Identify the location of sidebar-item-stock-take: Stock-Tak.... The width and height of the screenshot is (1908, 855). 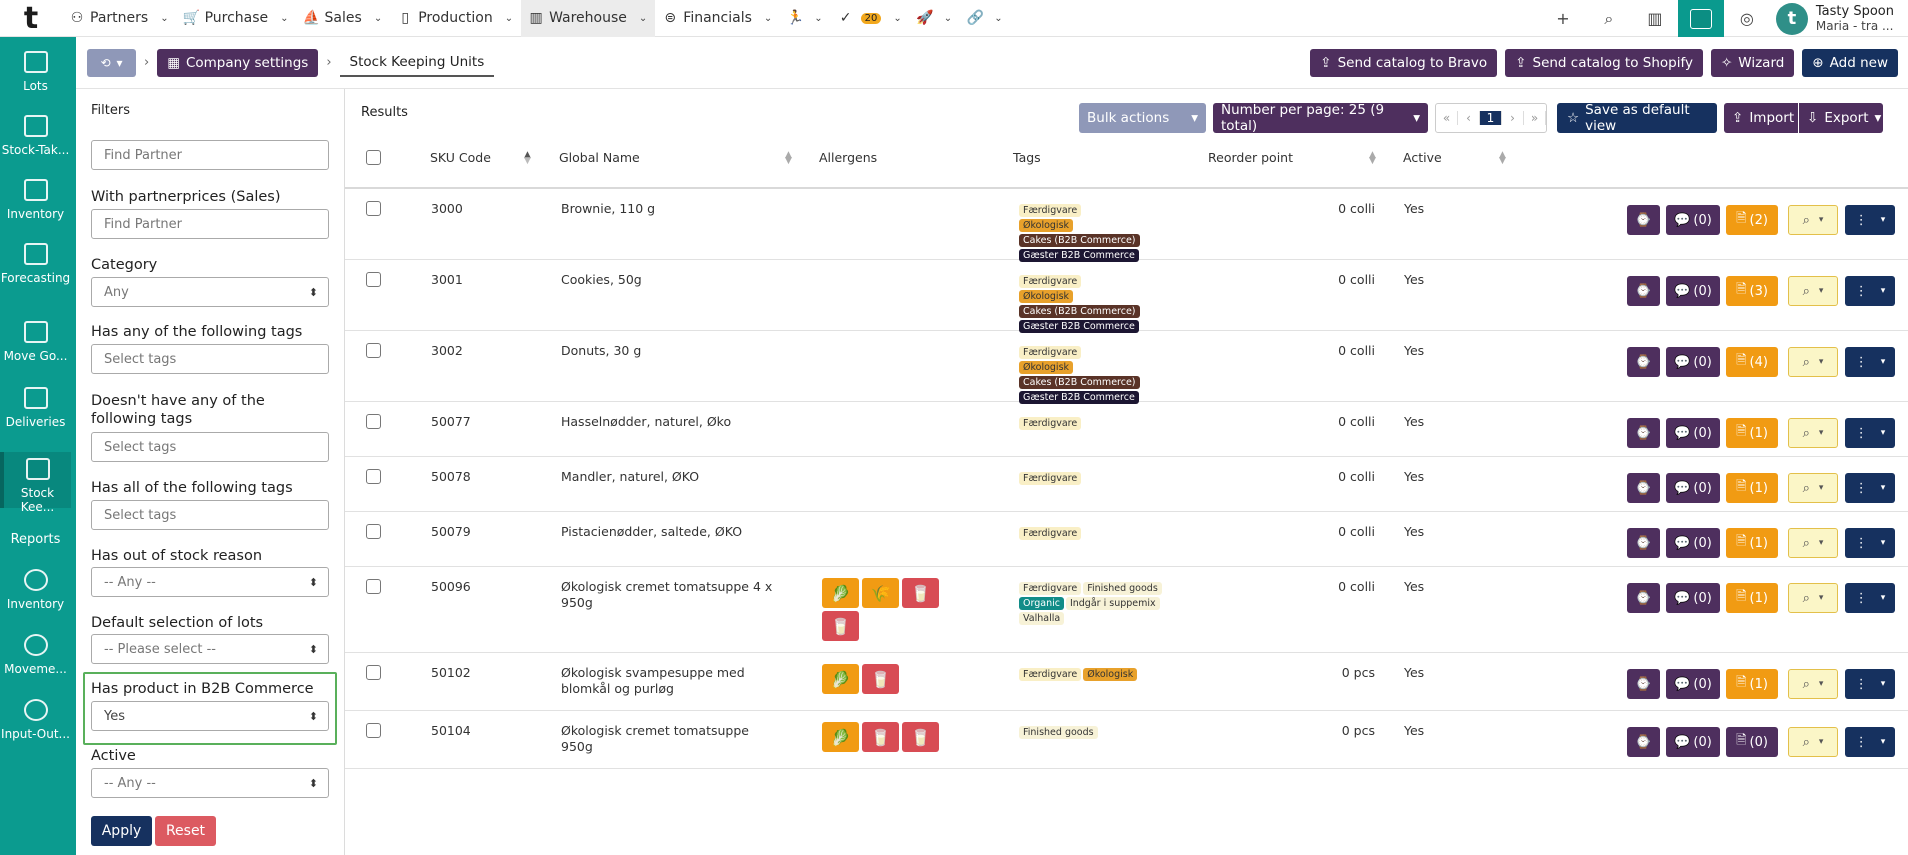
(35, 136).